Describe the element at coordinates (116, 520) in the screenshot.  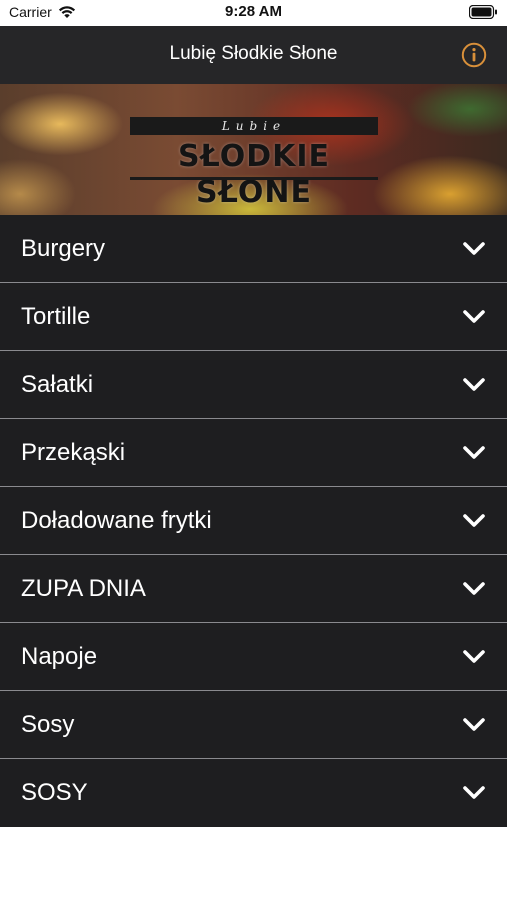
I see `menu-item-label: Doładowane frytki` at that location.